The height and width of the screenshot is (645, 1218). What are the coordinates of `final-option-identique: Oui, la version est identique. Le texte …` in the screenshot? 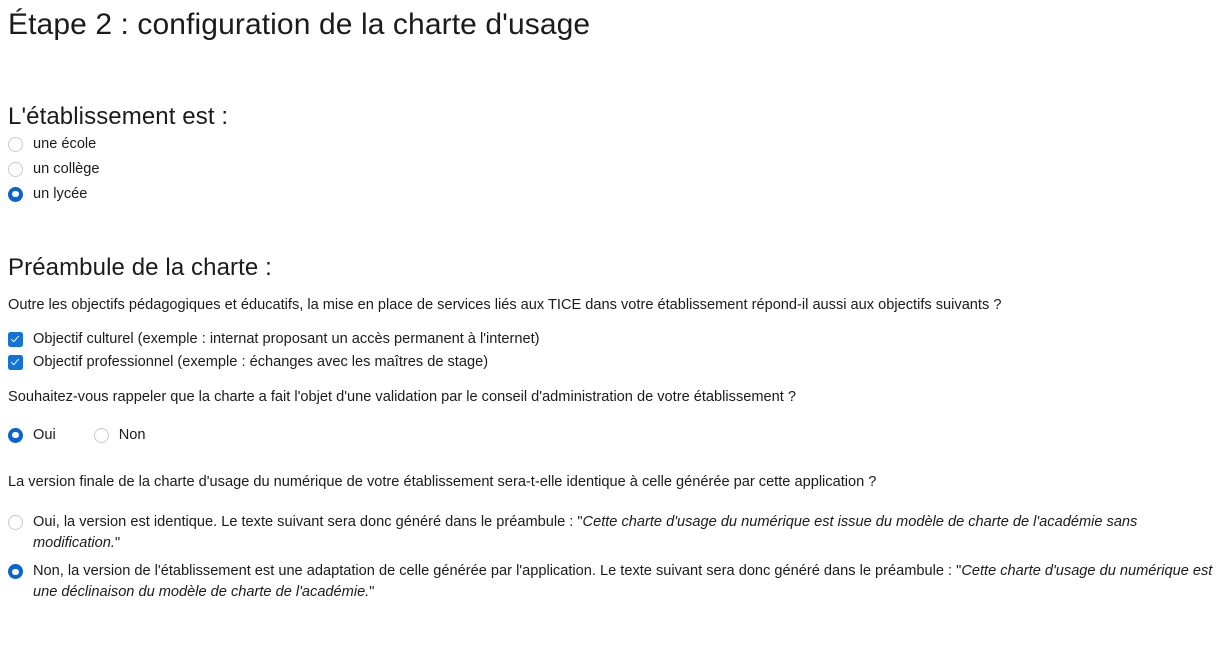 It's located at (613, 533).